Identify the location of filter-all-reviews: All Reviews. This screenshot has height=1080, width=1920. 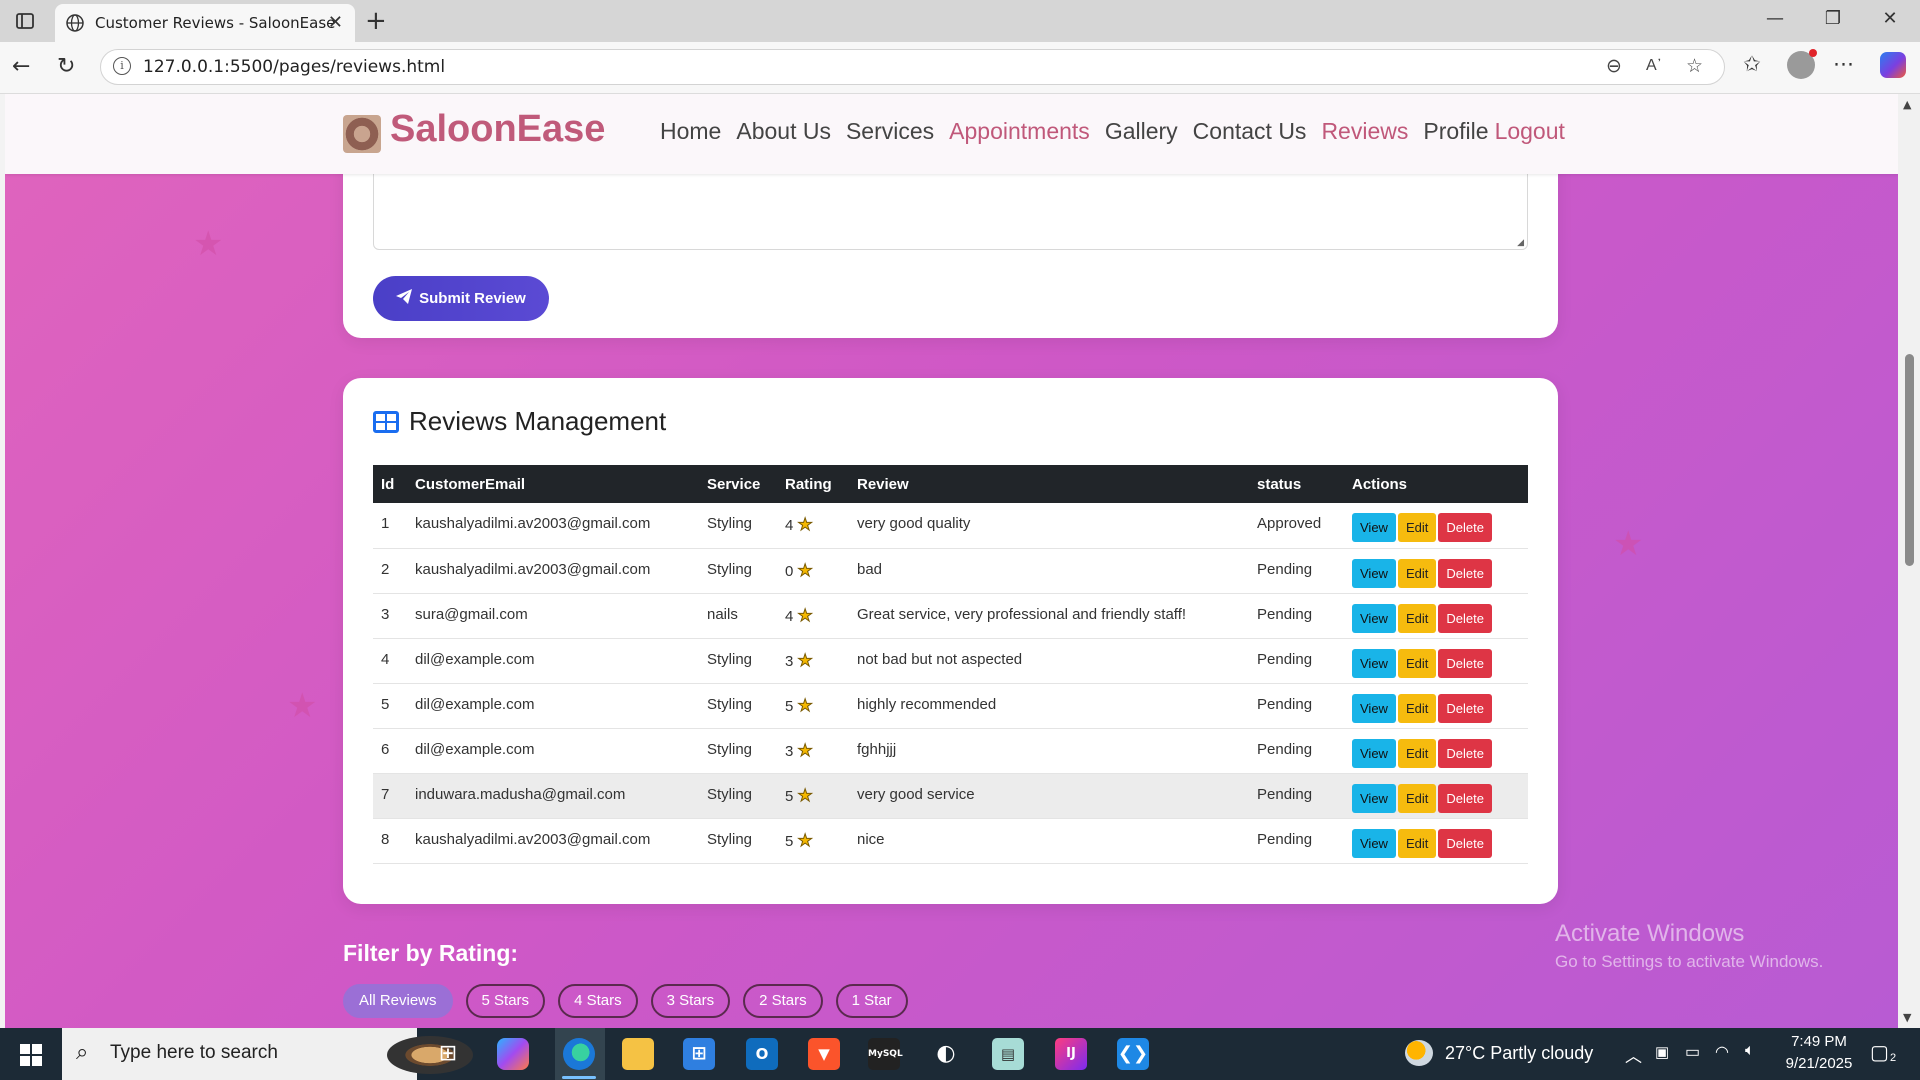
(398, 1001).